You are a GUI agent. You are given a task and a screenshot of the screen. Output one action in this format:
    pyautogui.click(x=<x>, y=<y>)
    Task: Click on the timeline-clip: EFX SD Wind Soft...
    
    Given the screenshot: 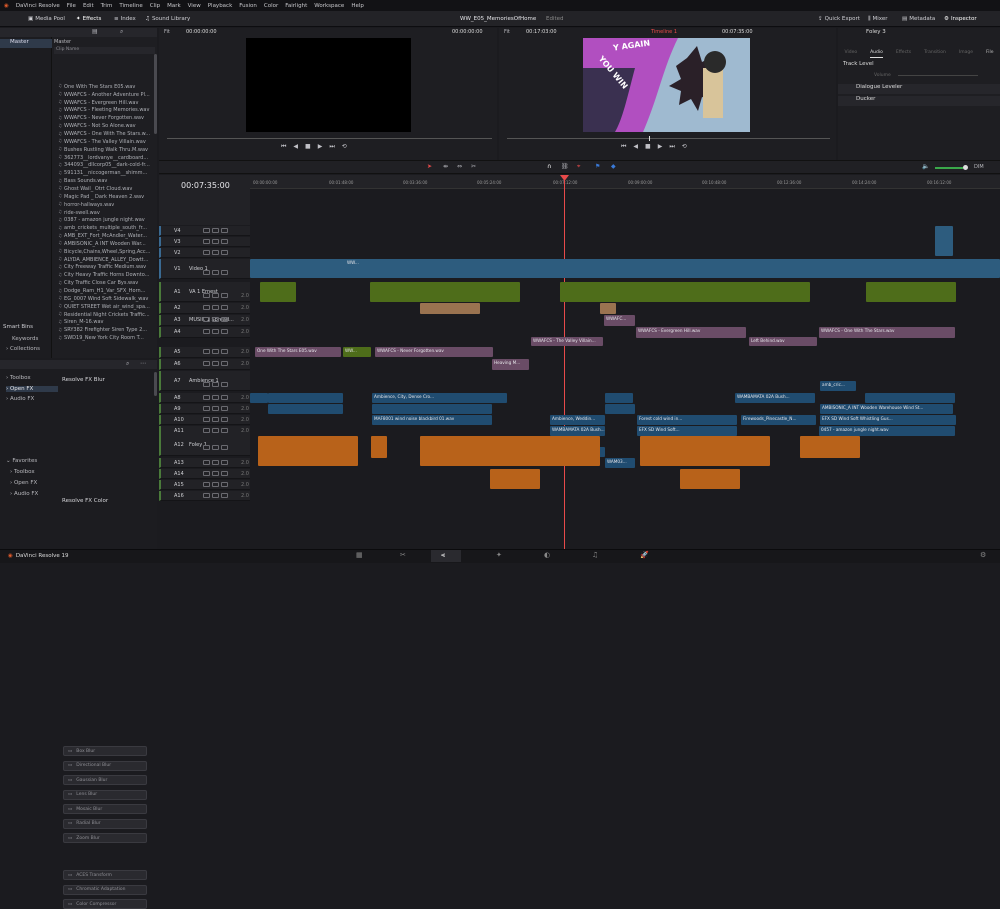 What is the action you would take?
    pyautogui.click(x=687, y=431)
    